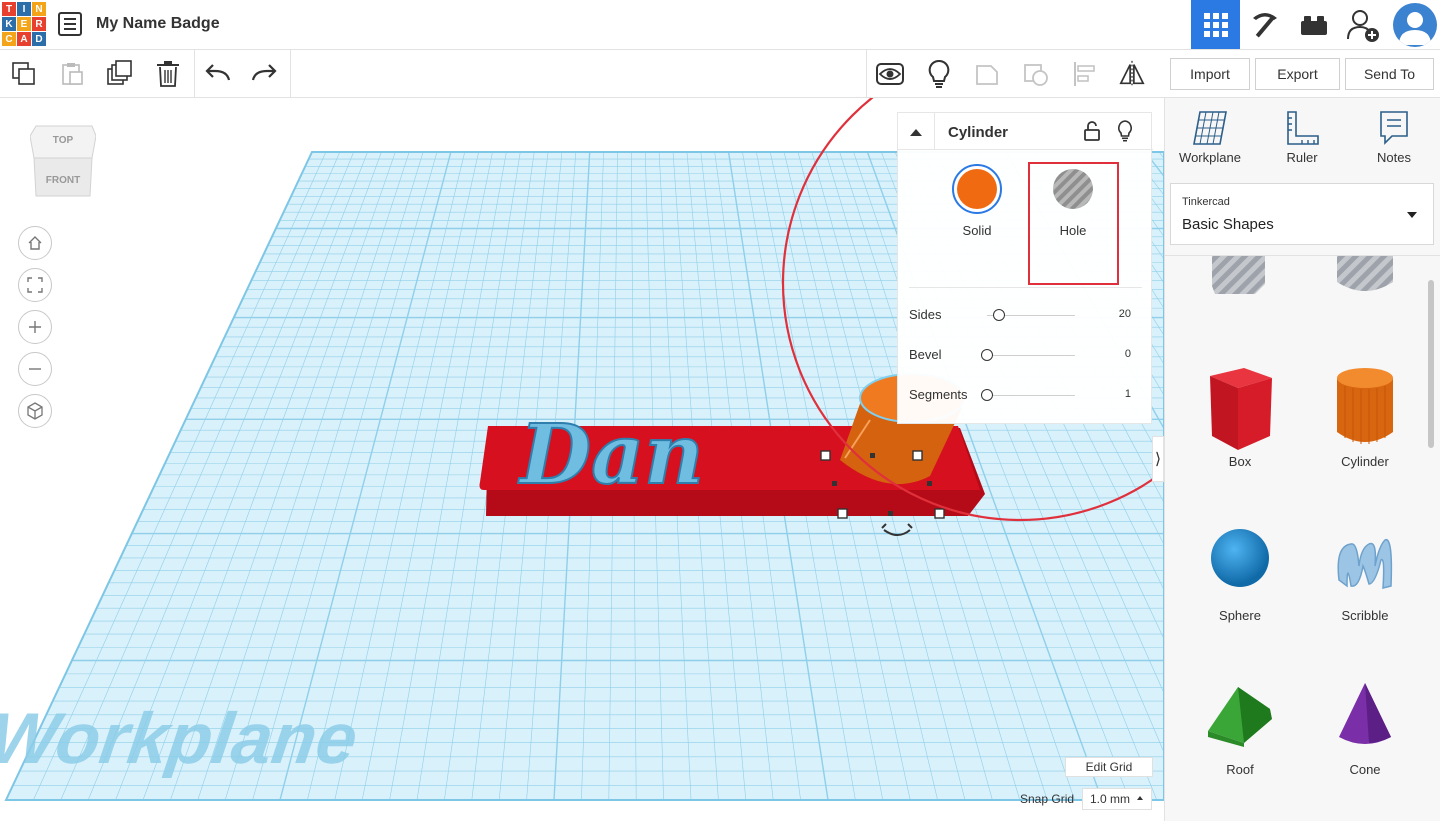 The height and width of the screenshot is (821, 1440). I want to click on fit-view-button, so click(35, 285).